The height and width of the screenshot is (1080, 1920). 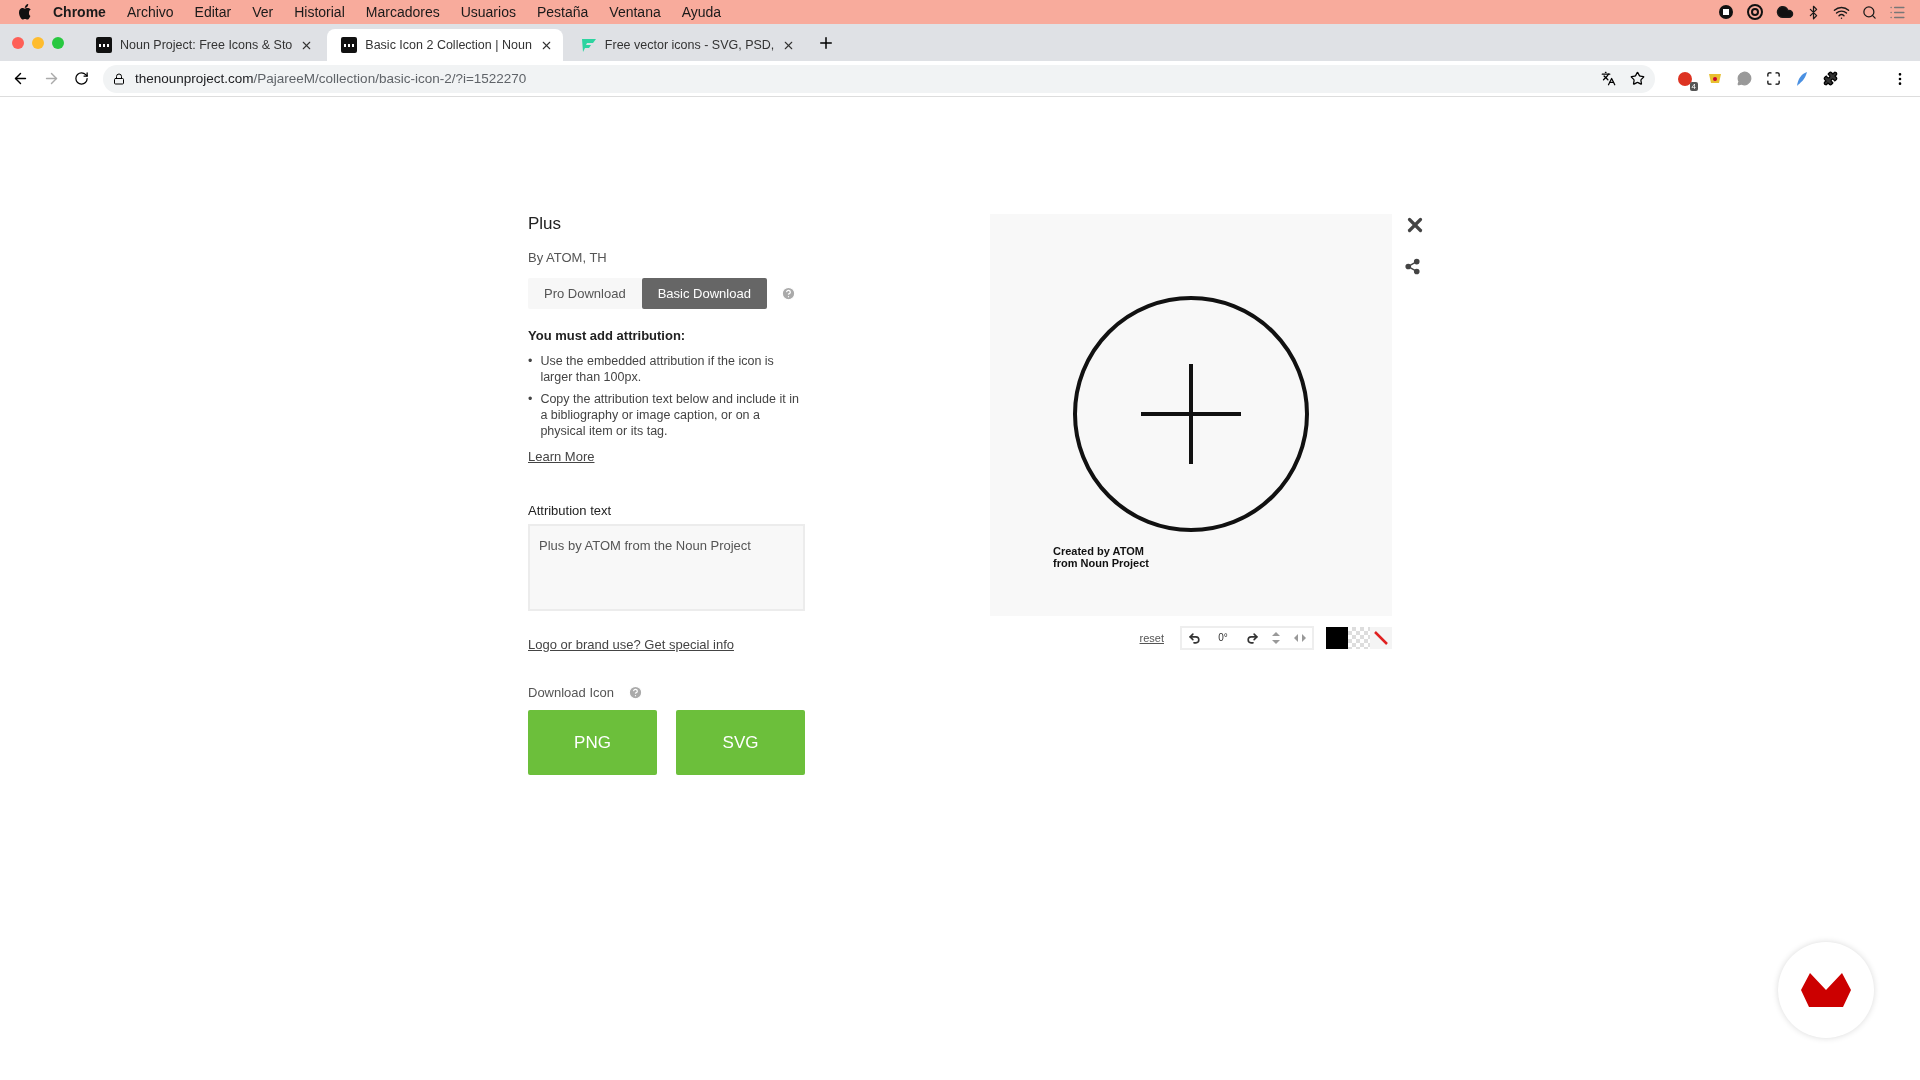 What do you see at coordinates (402, 12) in the screenshot?
I see `menu-item: Marcadores` at bounding box center [402, 12].